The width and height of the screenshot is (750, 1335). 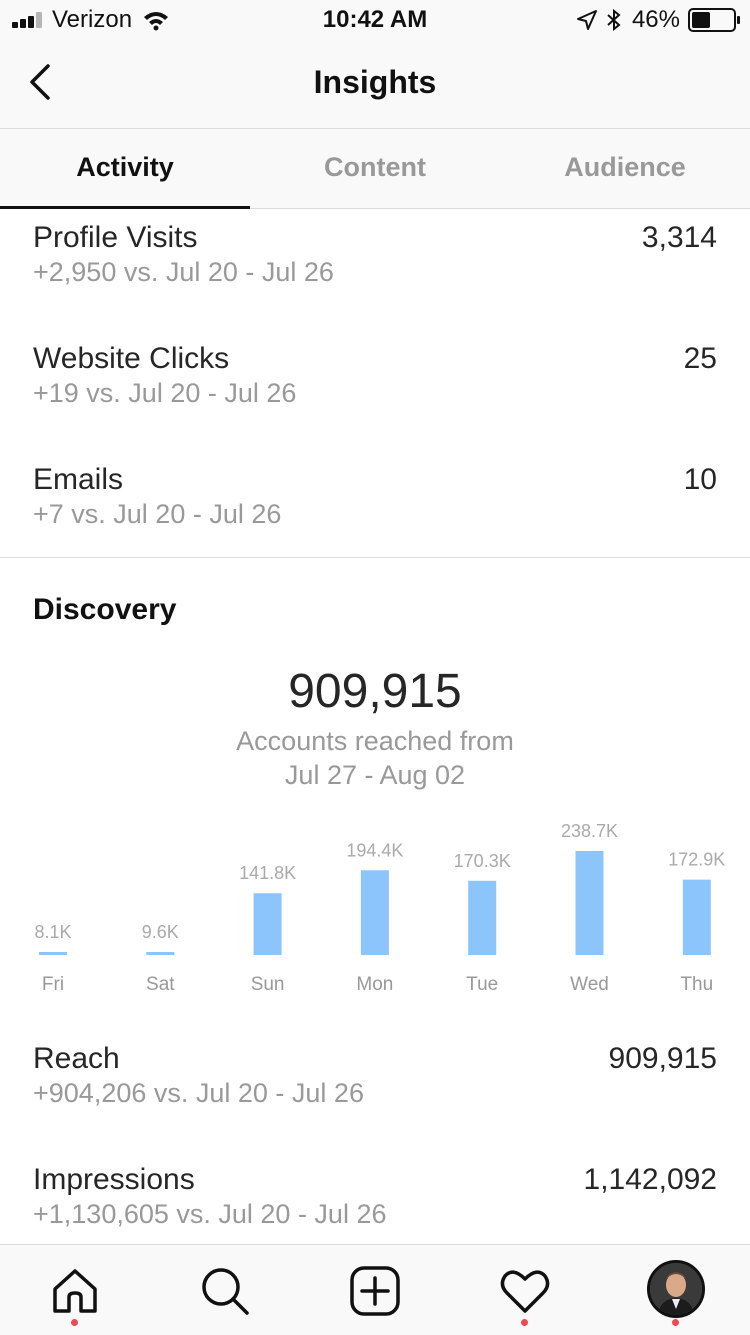 I want to click on chart-x-tick-label: Thu, so click(x=696, y=984).